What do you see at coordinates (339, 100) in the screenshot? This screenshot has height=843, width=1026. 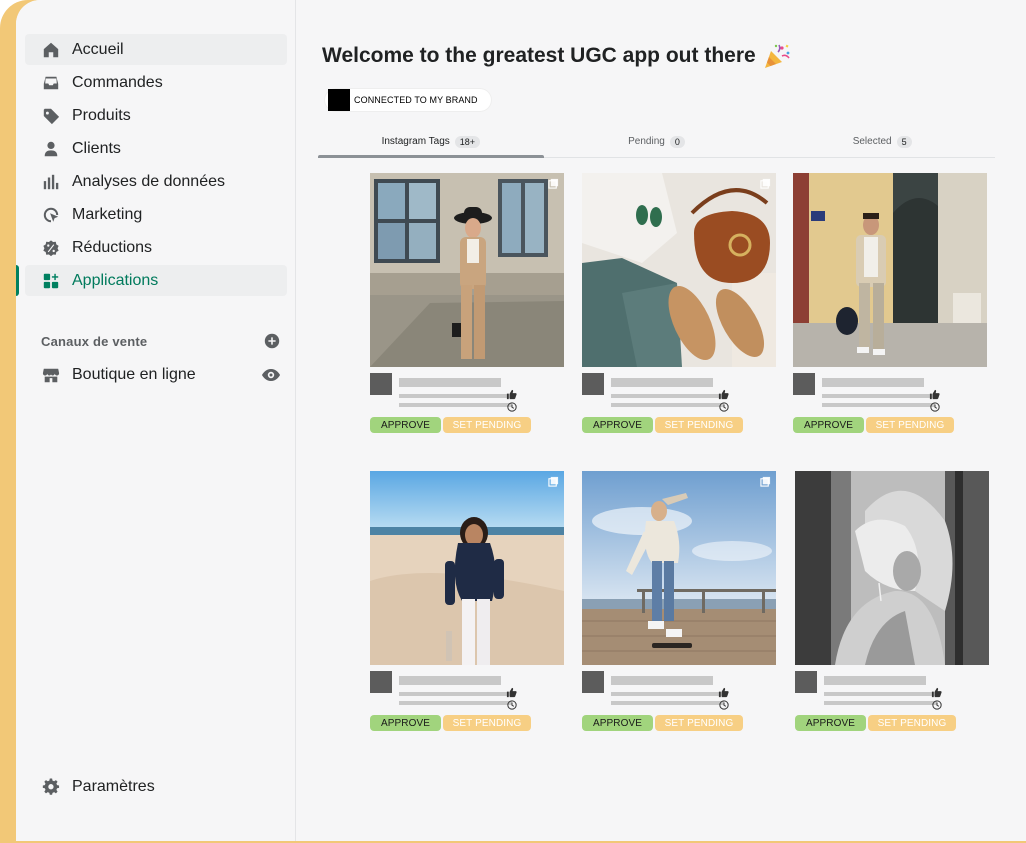 I see `brand-logo` at bounding box center [339, 100].